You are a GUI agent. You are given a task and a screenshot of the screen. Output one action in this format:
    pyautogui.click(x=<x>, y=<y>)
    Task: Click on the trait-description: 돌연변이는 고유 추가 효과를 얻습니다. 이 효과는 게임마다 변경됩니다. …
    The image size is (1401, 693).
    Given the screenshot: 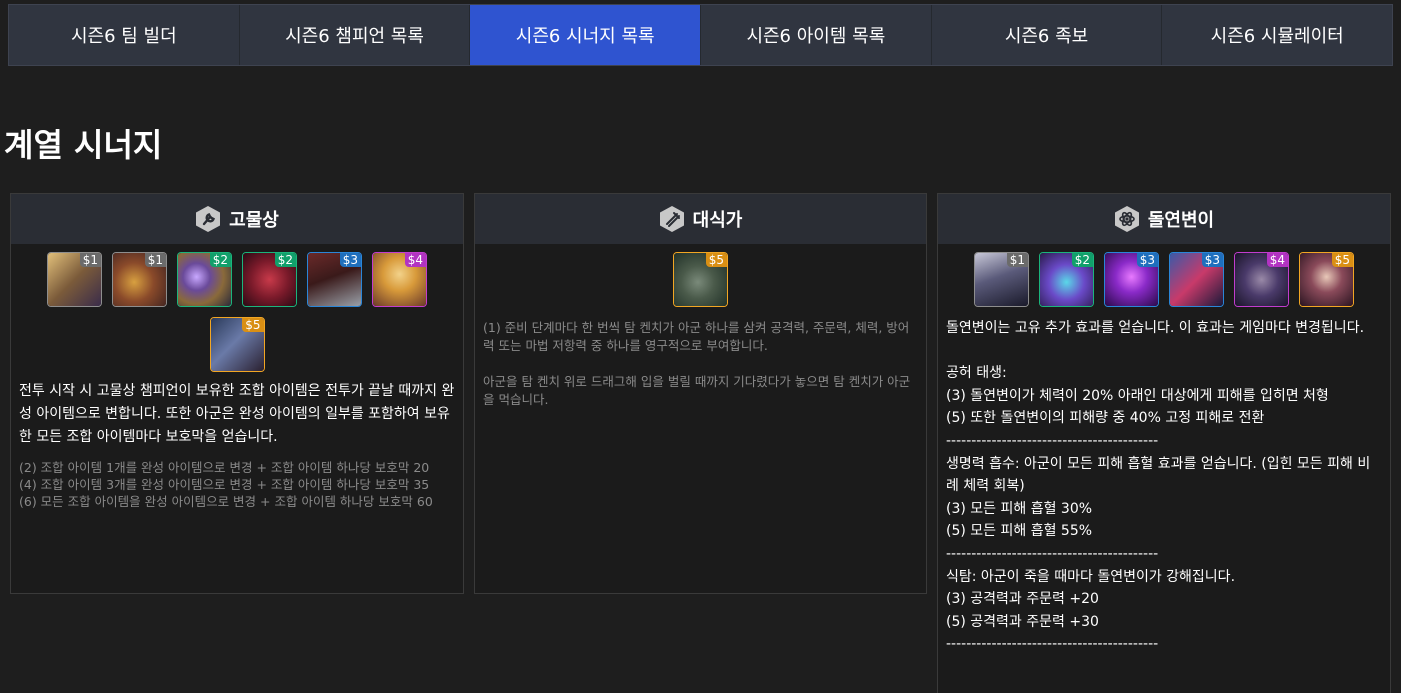 What is the action you would take?
    pyautogui.click(x=1158, y=486)
    